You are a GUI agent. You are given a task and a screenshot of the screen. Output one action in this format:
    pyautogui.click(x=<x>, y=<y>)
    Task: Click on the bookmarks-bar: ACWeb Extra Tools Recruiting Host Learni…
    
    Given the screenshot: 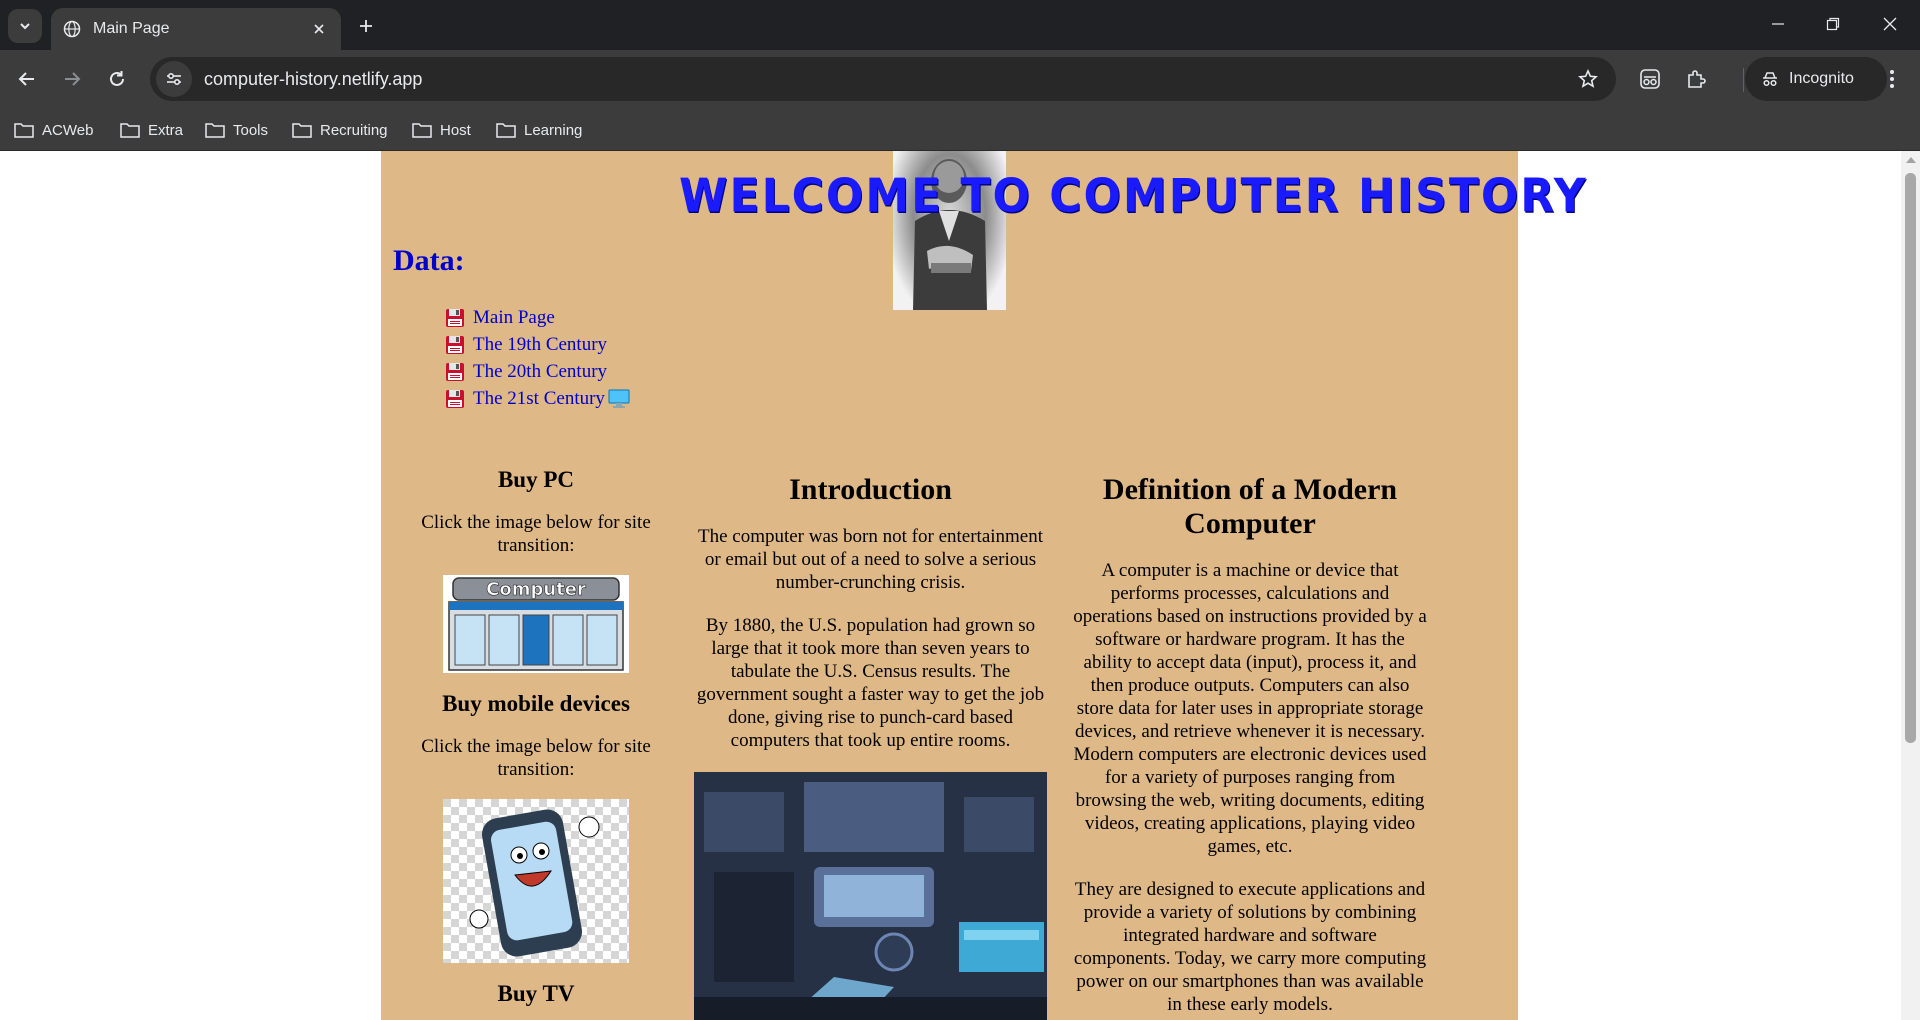 What is the action you would take?
    pyautogui.click(x=960, y=129)
    